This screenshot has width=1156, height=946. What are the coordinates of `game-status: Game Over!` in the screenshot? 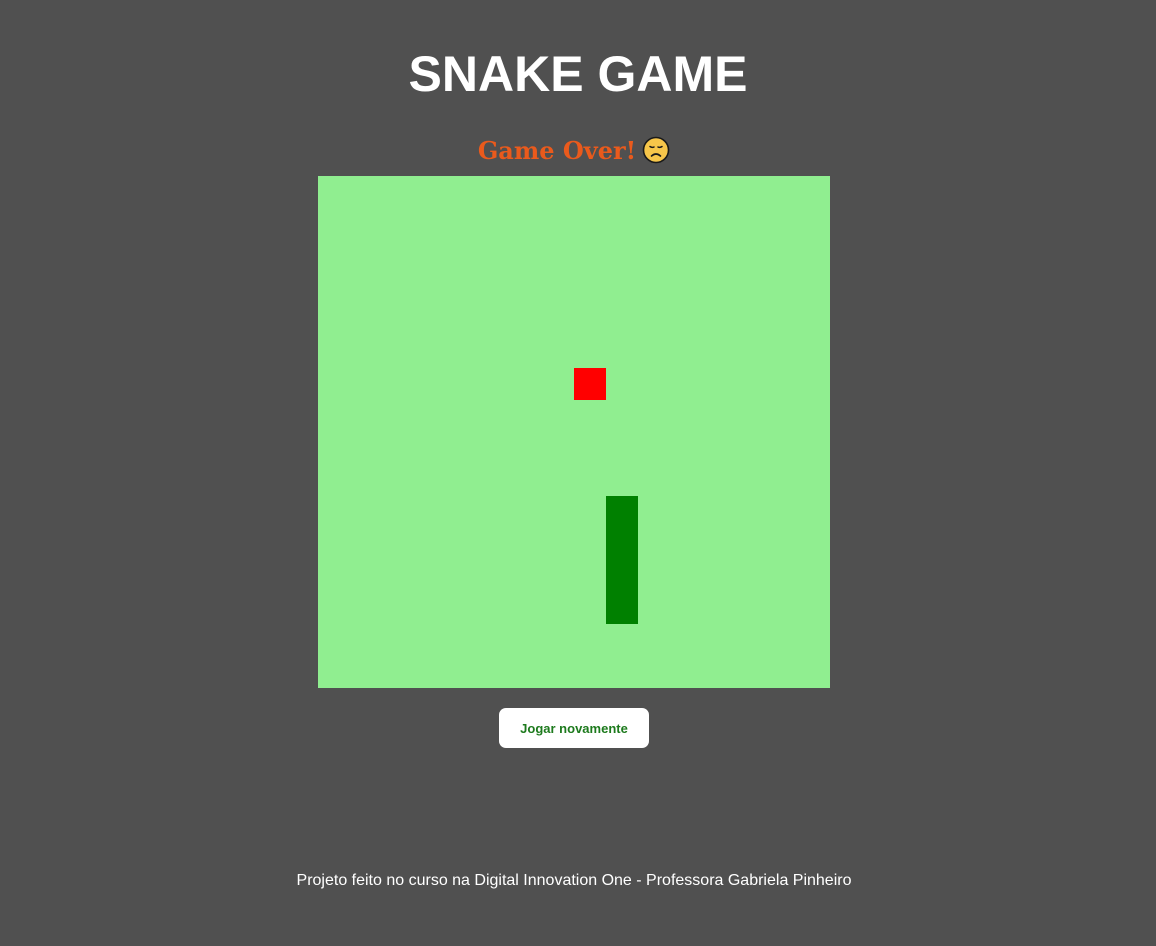 It's located at (574, 151).